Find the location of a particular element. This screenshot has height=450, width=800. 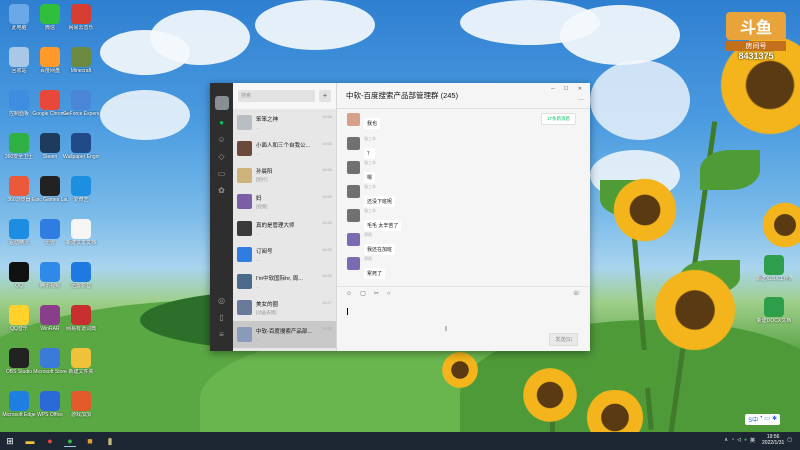

mic-icon: • is located at coordinates (761, 419).